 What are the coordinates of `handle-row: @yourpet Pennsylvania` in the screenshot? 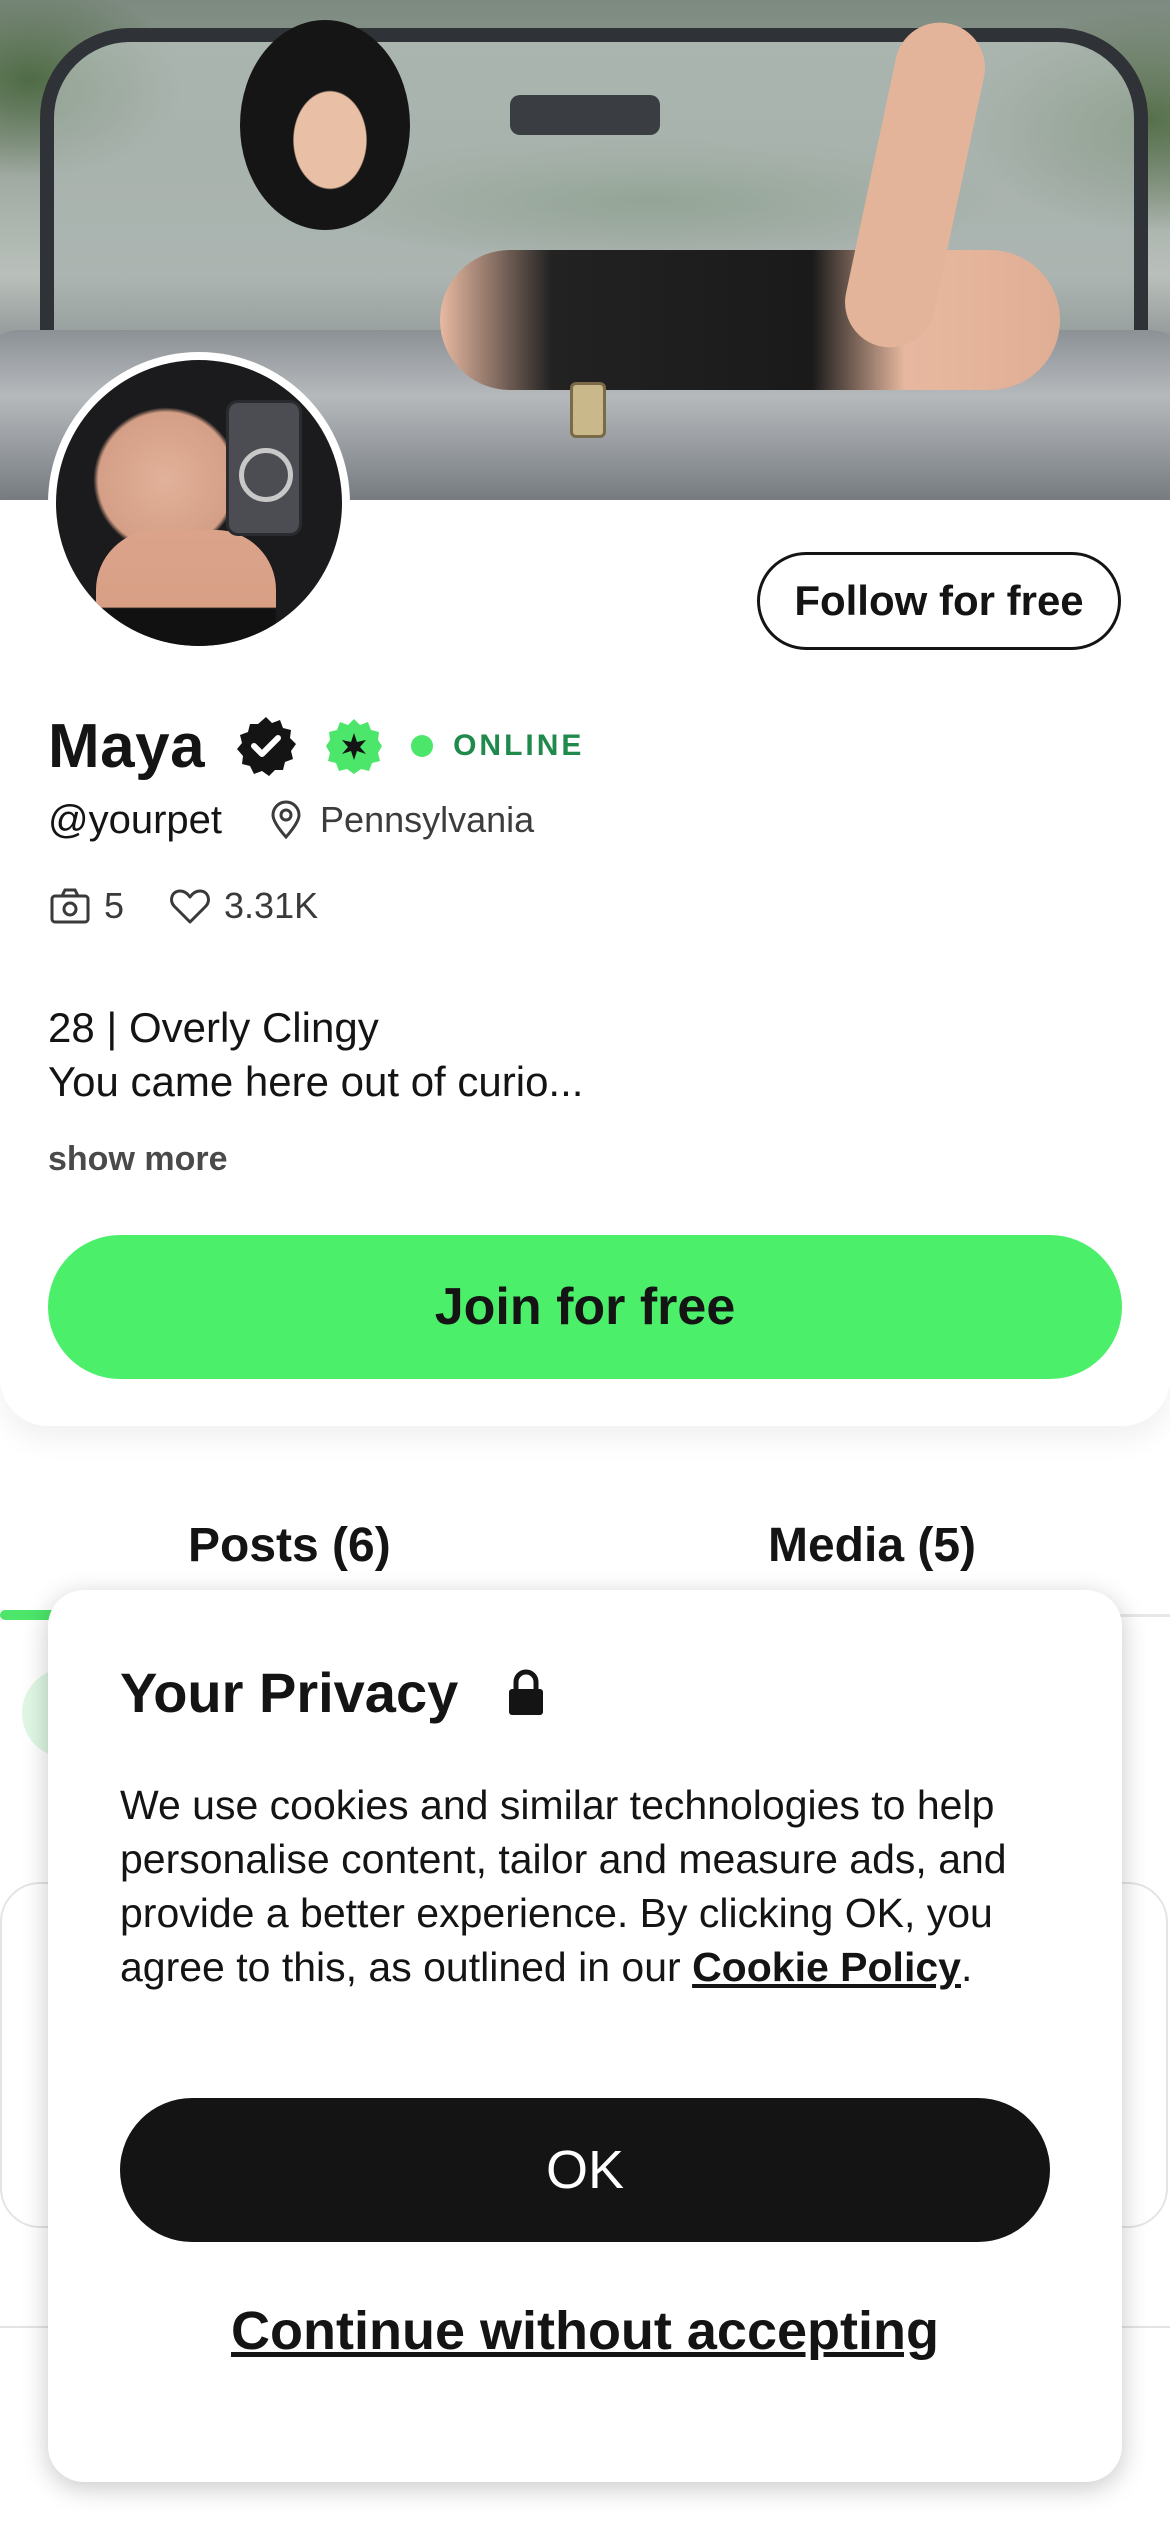 It's located at (291, 820).